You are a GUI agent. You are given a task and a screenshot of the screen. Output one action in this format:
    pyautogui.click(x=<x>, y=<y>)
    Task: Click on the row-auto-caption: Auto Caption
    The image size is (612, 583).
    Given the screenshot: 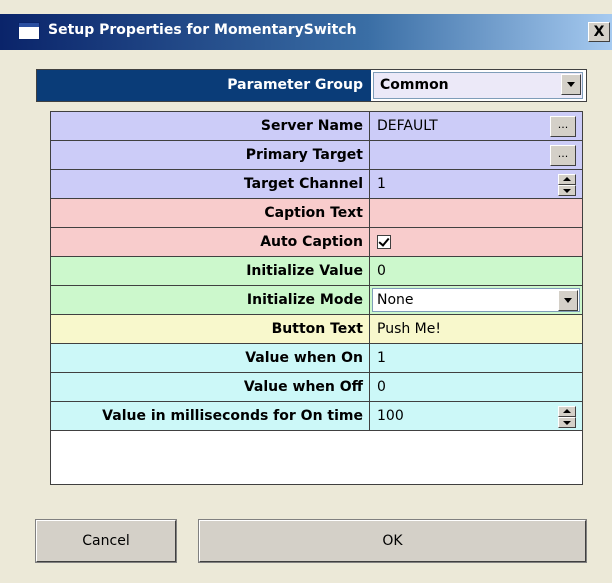 What is the action you would take?
    pyautogui.click(x=316, y=242)
    